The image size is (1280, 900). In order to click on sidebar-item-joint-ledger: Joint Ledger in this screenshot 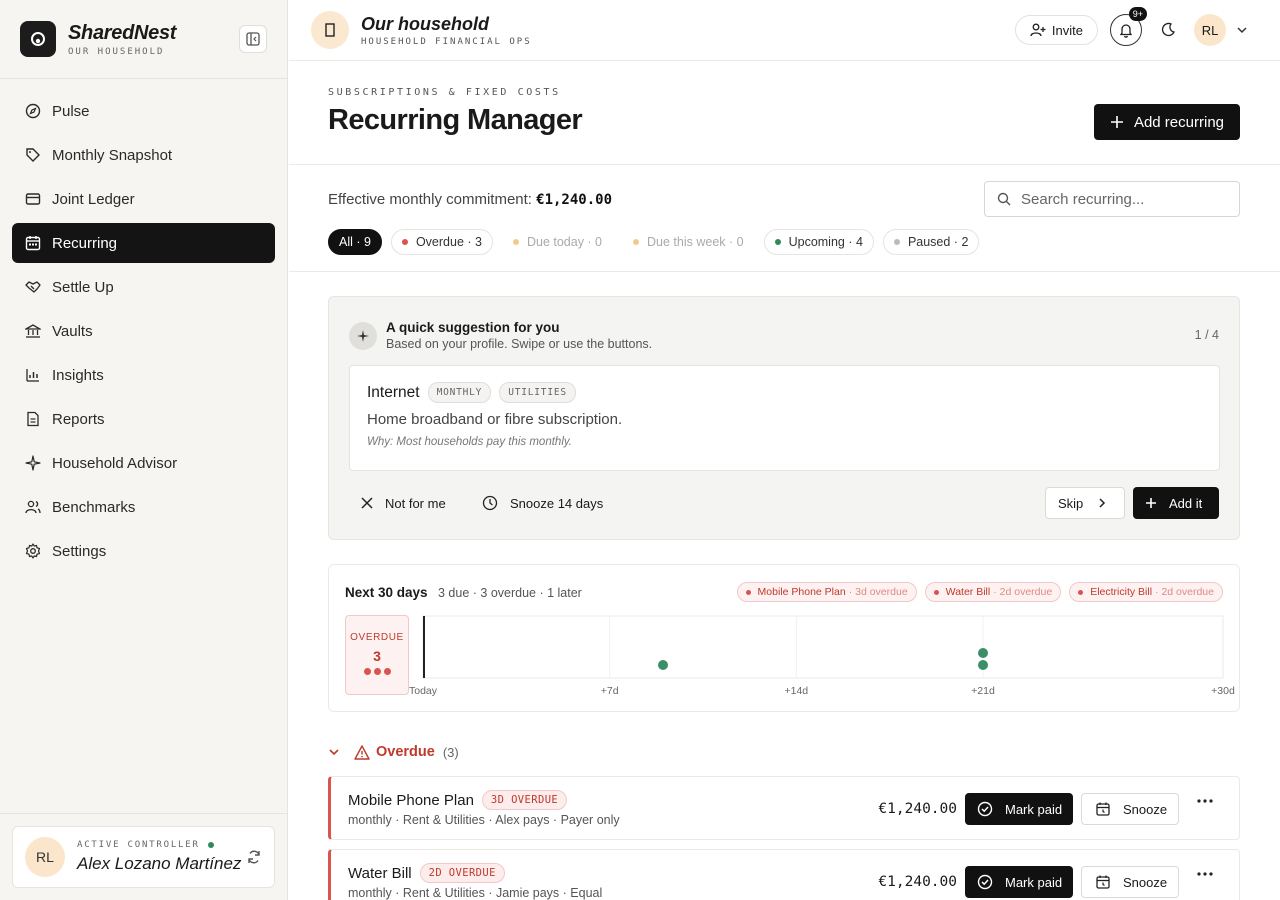, I will do `click(143, 199)`.